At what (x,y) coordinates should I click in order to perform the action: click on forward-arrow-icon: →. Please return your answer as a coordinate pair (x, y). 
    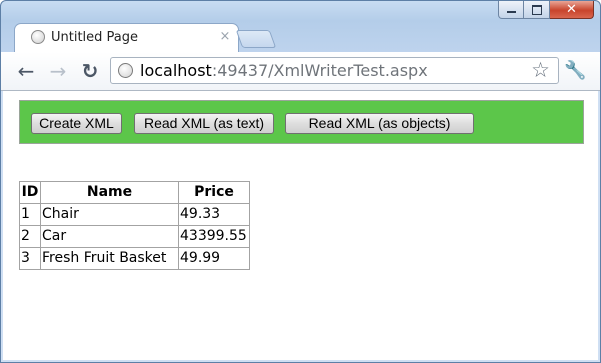
    Looking at the image, I should click on (58, 71).